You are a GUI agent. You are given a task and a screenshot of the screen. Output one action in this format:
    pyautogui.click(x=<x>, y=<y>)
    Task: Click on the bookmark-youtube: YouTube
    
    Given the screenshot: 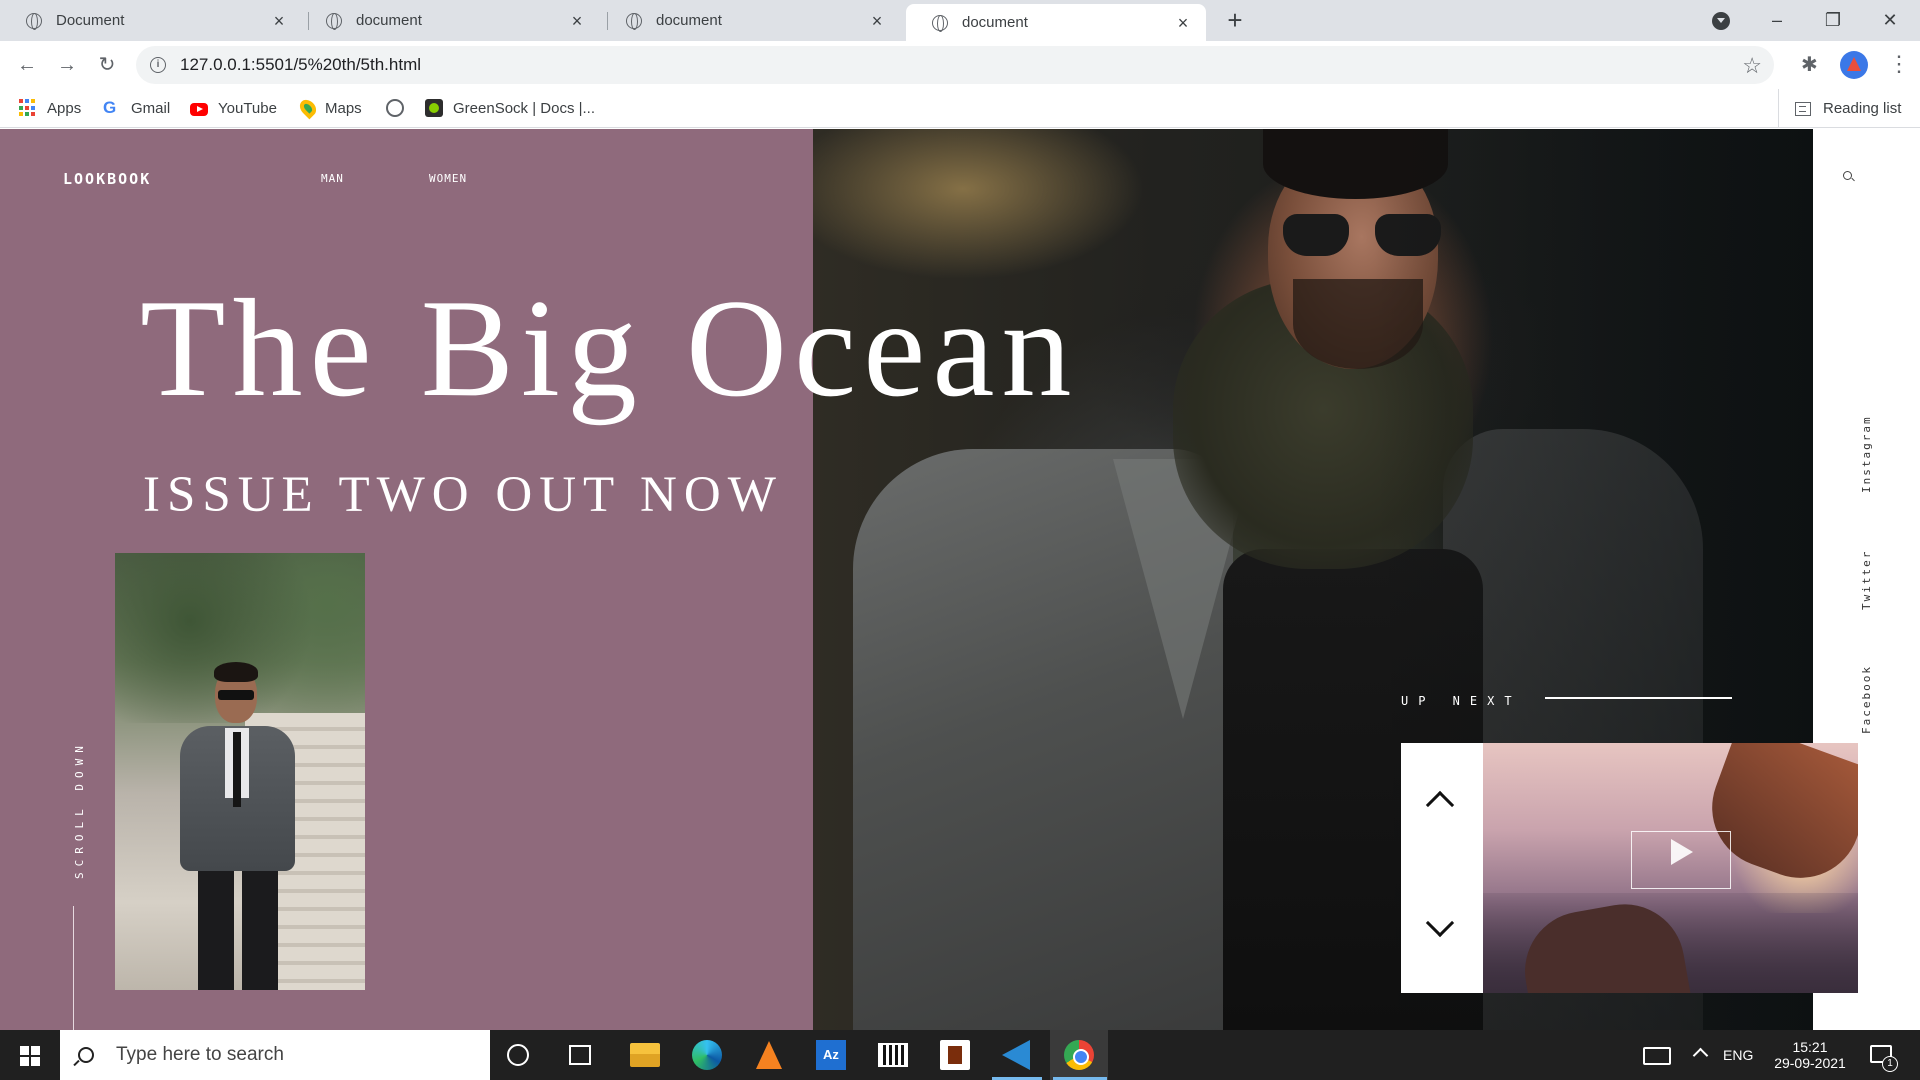 What is the action you would take?
    pyautogui.click(x=233, y=108)
    